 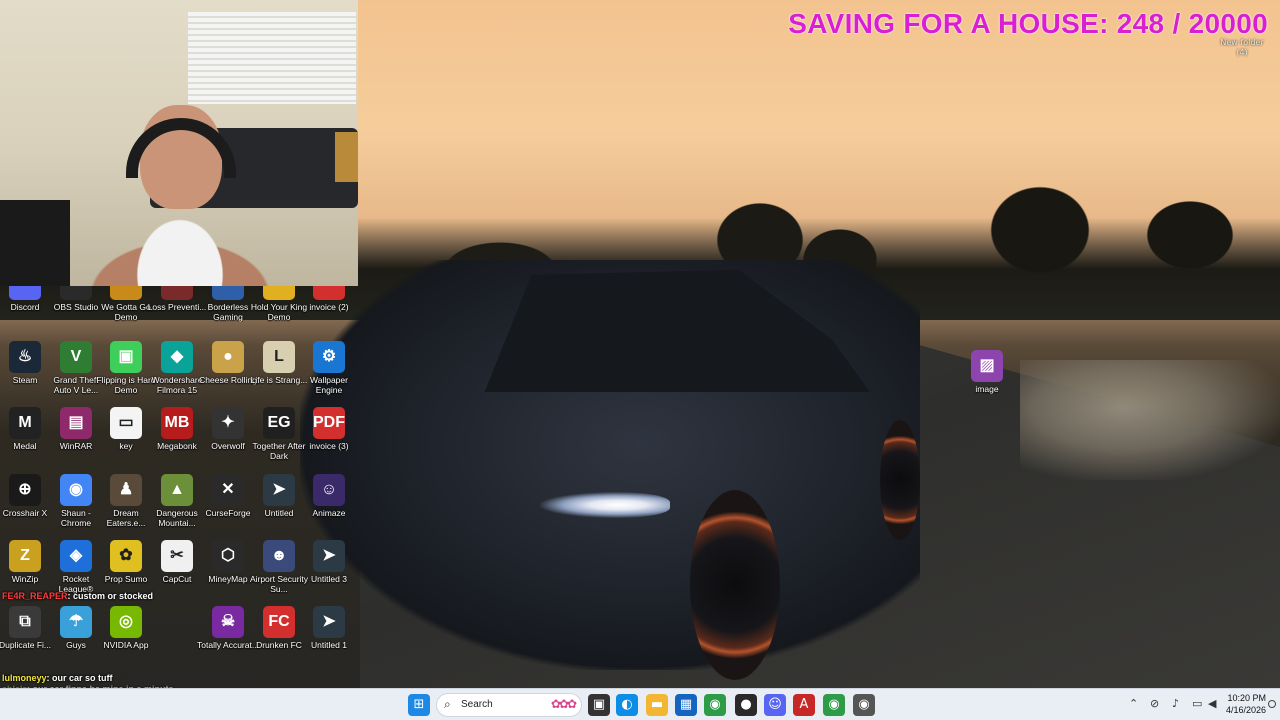 I want to click on desktop-icon-label: invoice (2), so click(x=329, y=307).